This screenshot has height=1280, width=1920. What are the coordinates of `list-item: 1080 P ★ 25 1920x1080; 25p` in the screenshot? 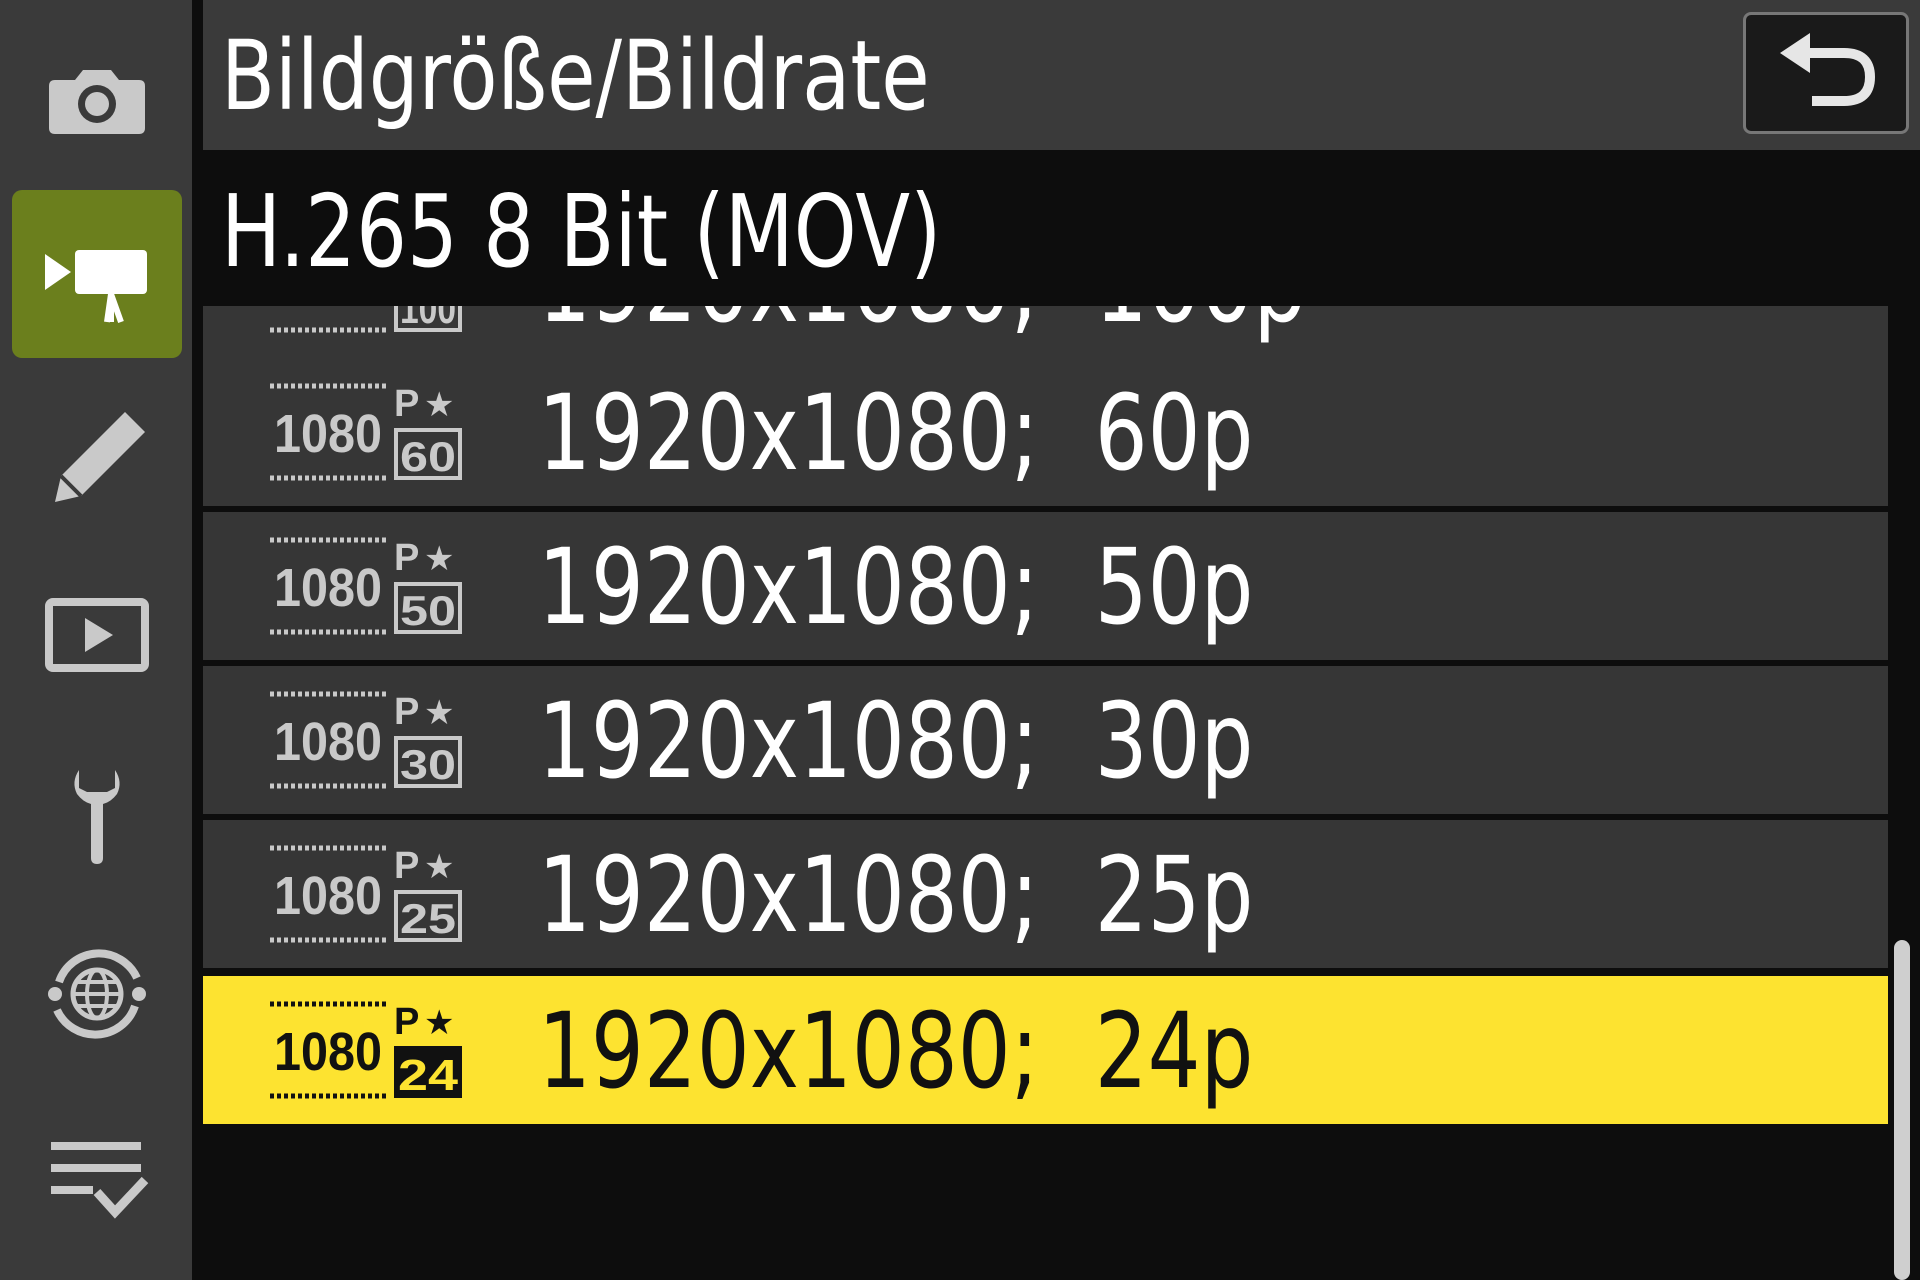 It's located at (1045, 894).